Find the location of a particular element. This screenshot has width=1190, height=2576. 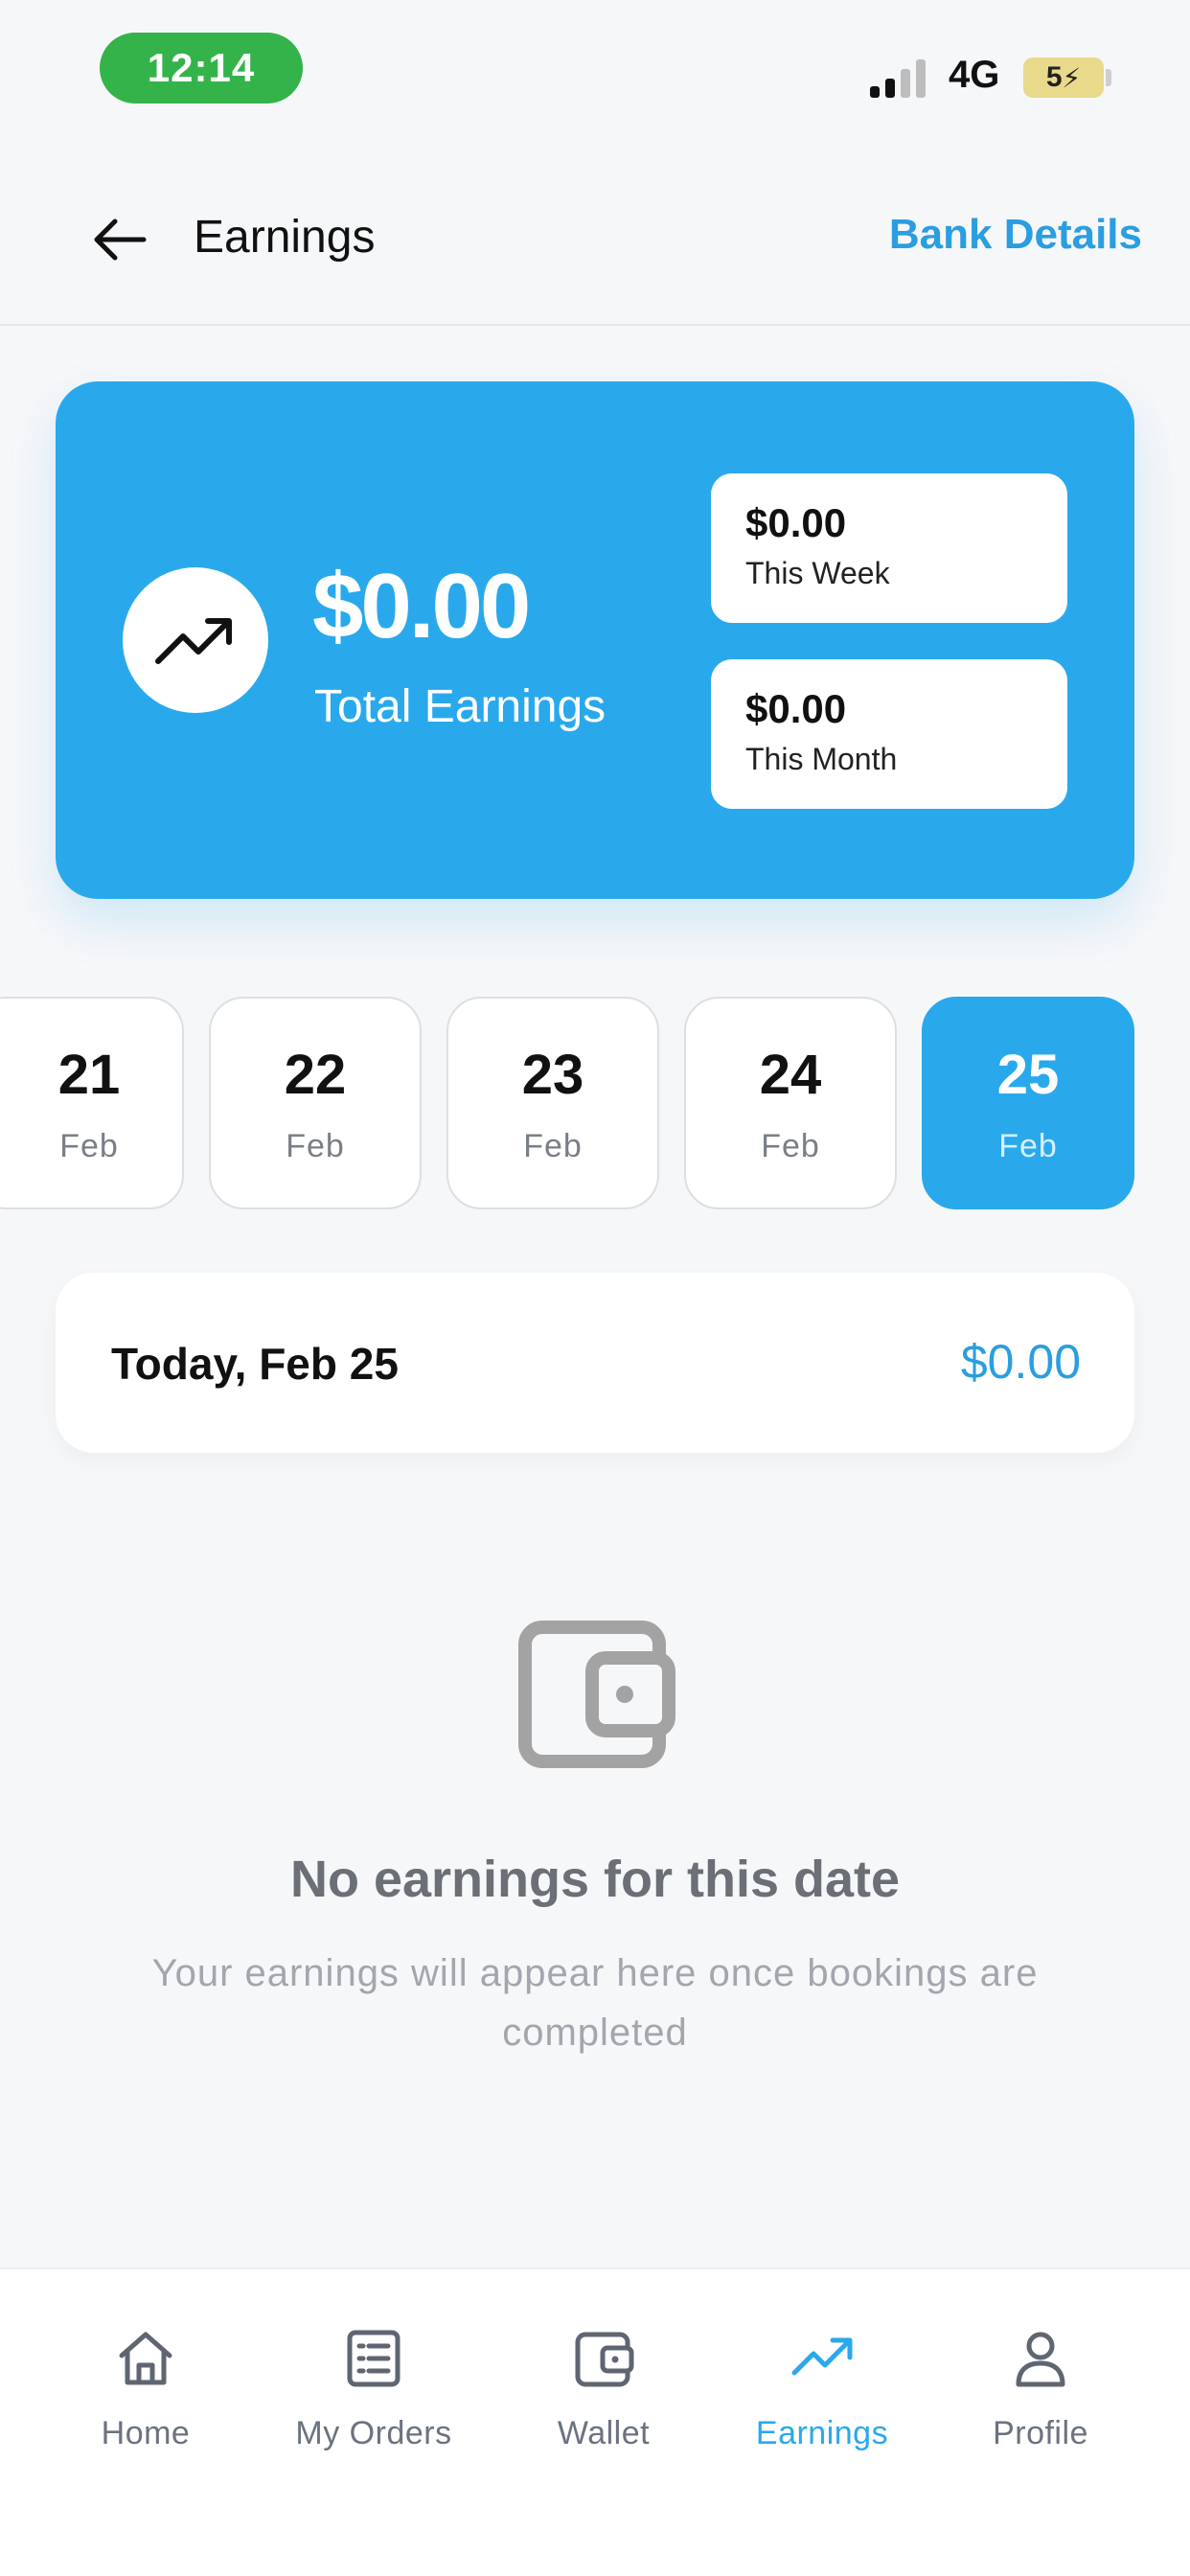

profile-icon is located at coordinates (1040, 2359).